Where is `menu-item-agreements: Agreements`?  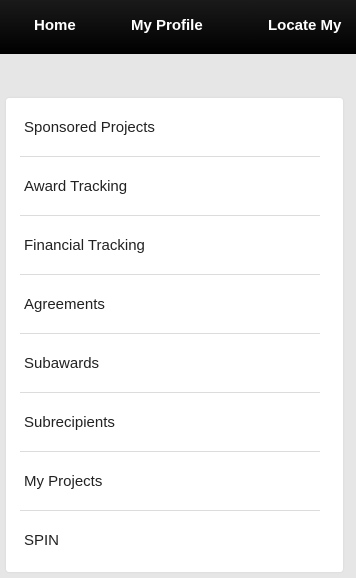
menu-item-agreements: Agreements is located at coordinates (174, 304).